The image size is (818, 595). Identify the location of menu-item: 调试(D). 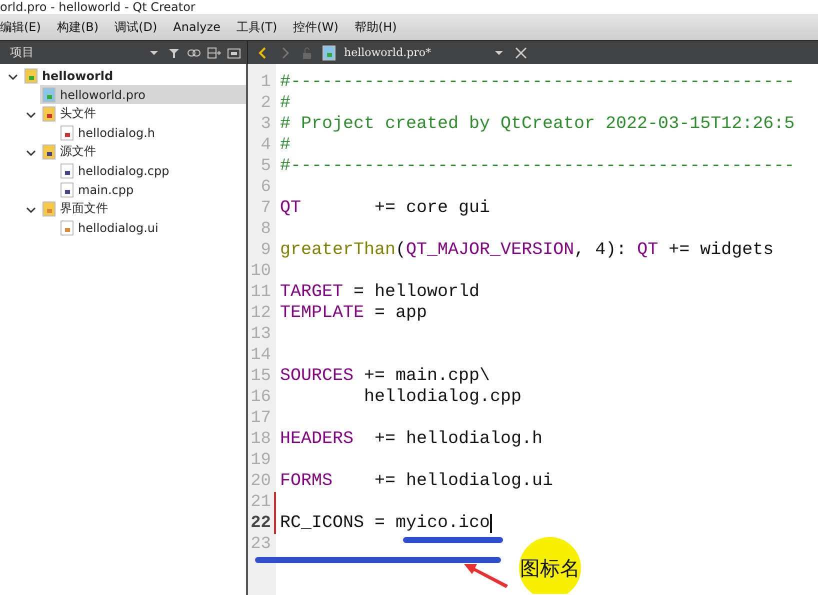
(136, 27).